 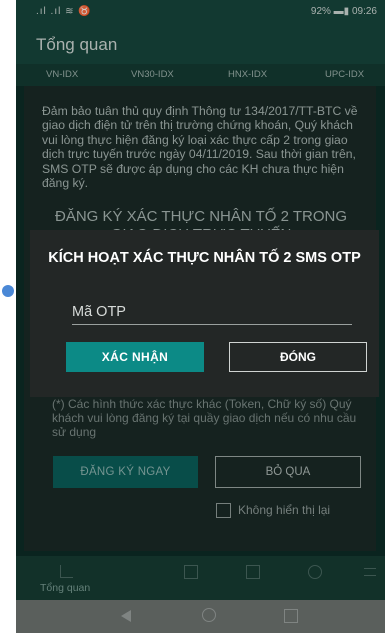 What do you see at coordinates (99, 312) in the screenshot?
I see `otp-placeholder: Mã OTP` at bounding box center [99, 312].